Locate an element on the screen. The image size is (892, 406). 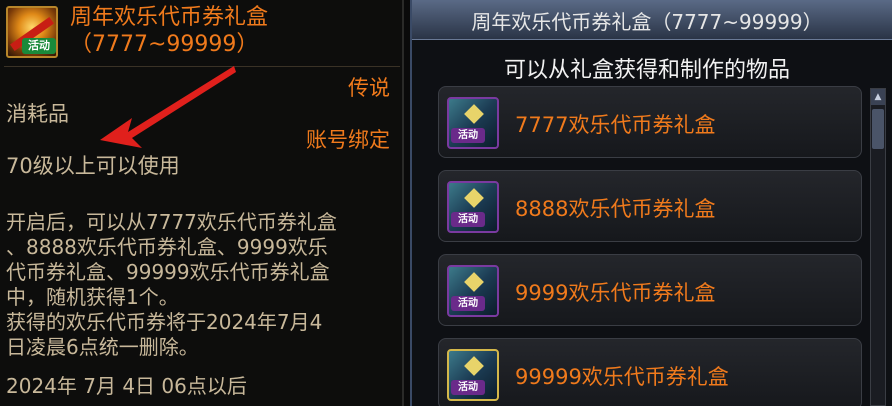
item-label: 99999欢乐代币券礼盒 is located at coordinates (622, 377).